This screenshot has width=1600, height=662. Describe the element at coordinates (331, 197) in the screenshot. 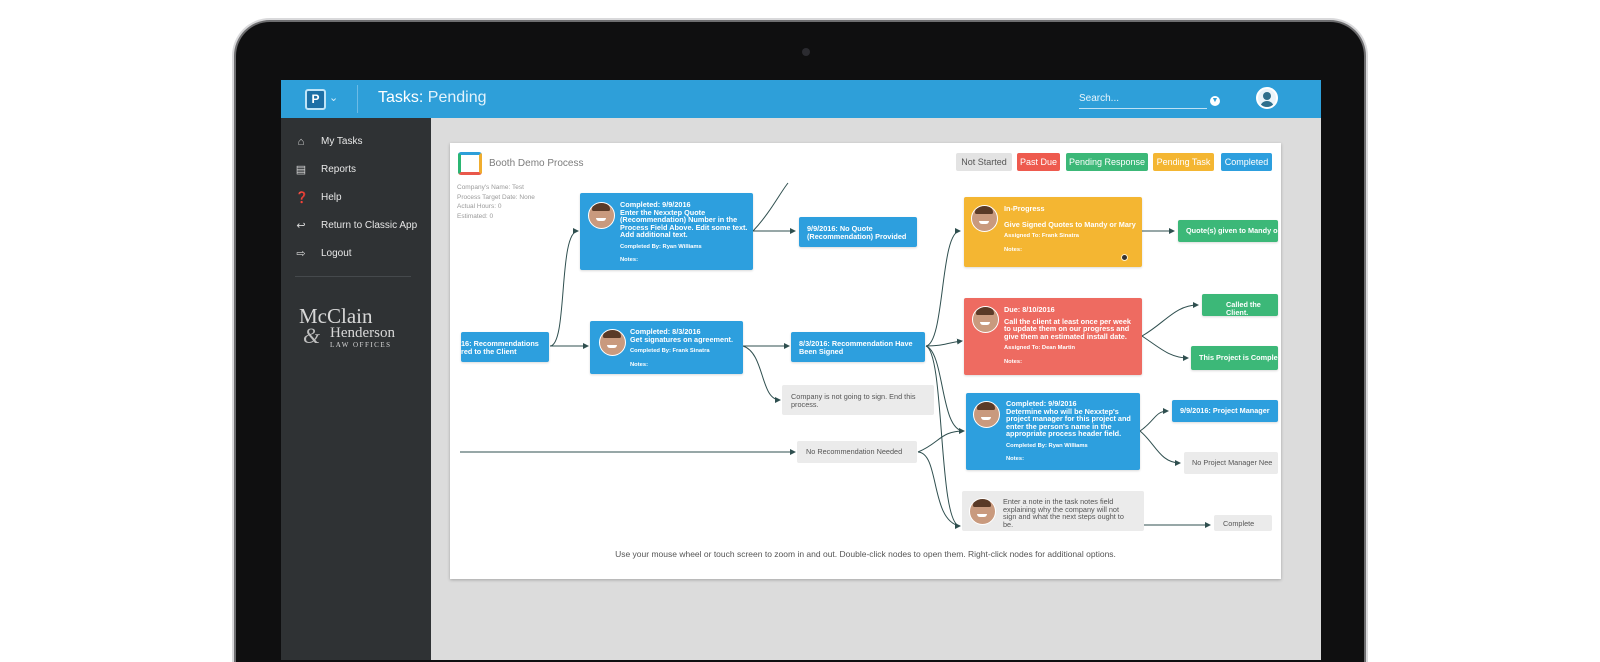

I see `sidebar-item-label: Help` at that location.